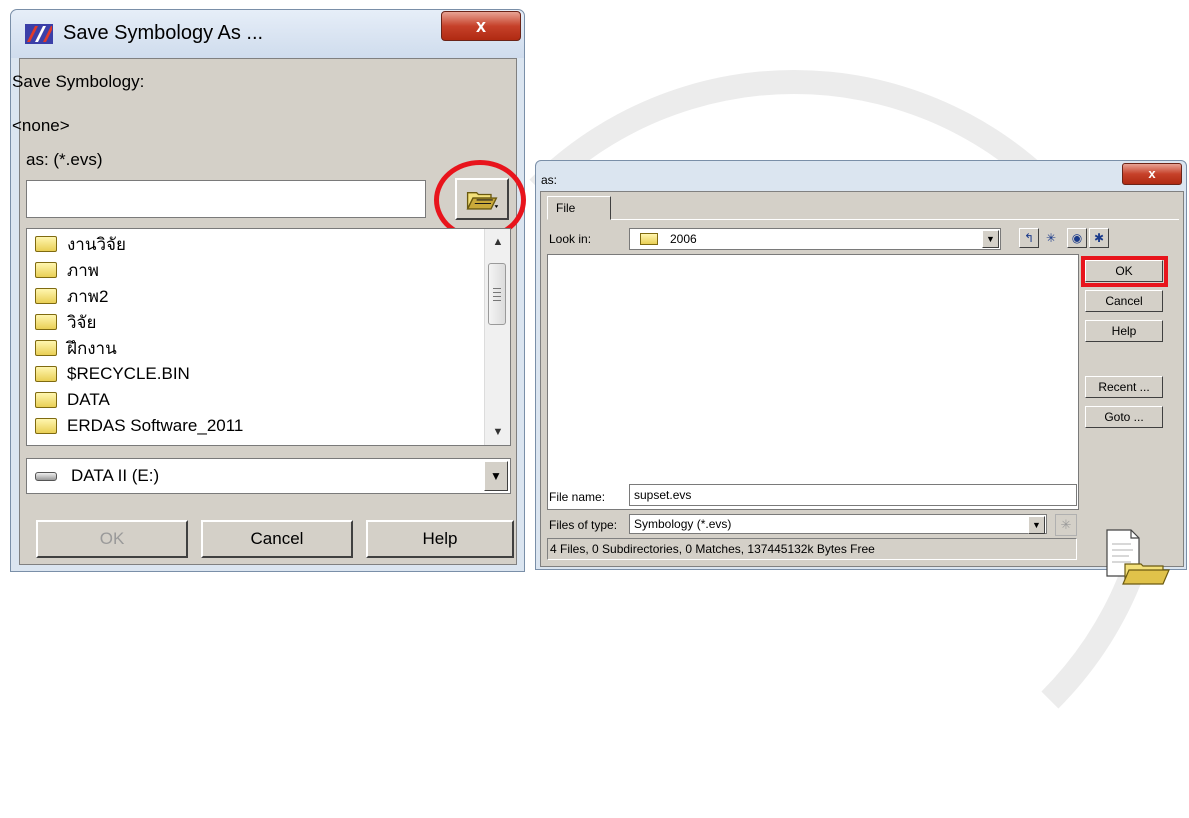 The height and width of the screenshot is (818, 1189). I want to click on drive-select: DATA II (E:) ▼, so click(268, 476).